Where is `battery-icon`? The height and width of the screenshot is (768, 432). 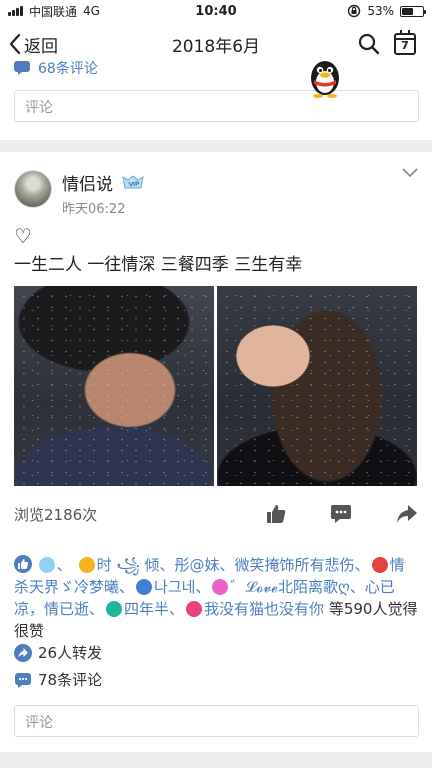
battery-icon is located at coordinates (413, 11).